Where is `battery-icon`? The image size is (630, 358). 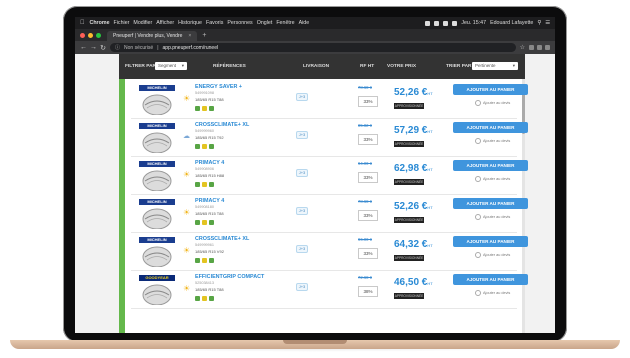
battery-icon is located at coordinates (455, 23).